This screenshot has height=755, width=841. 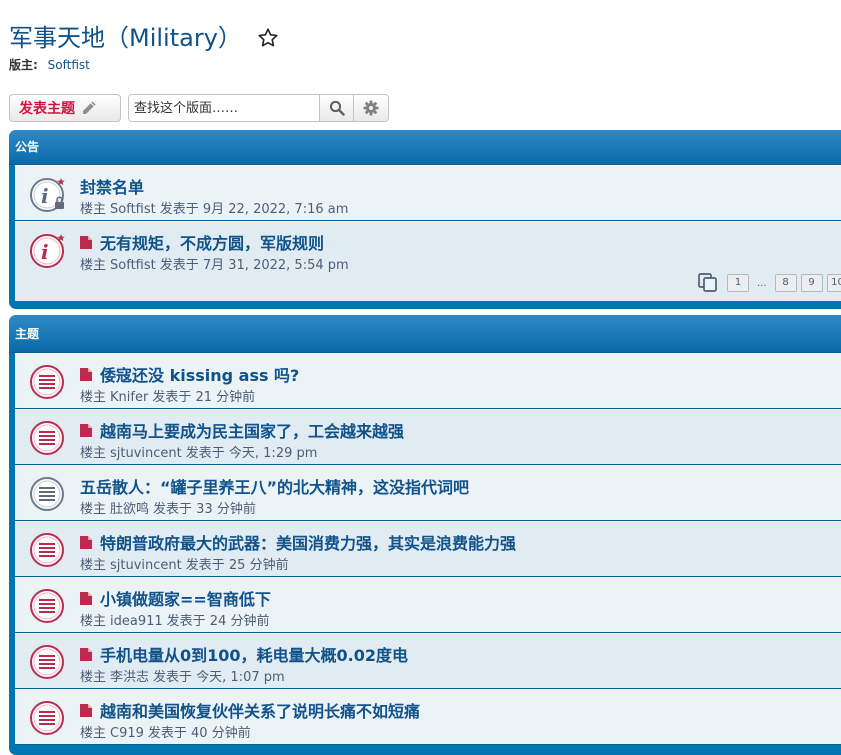 I want to click on topic-meta: 楼主 Knifer 发表于 21 分钟前, so click(x=168, y=397).